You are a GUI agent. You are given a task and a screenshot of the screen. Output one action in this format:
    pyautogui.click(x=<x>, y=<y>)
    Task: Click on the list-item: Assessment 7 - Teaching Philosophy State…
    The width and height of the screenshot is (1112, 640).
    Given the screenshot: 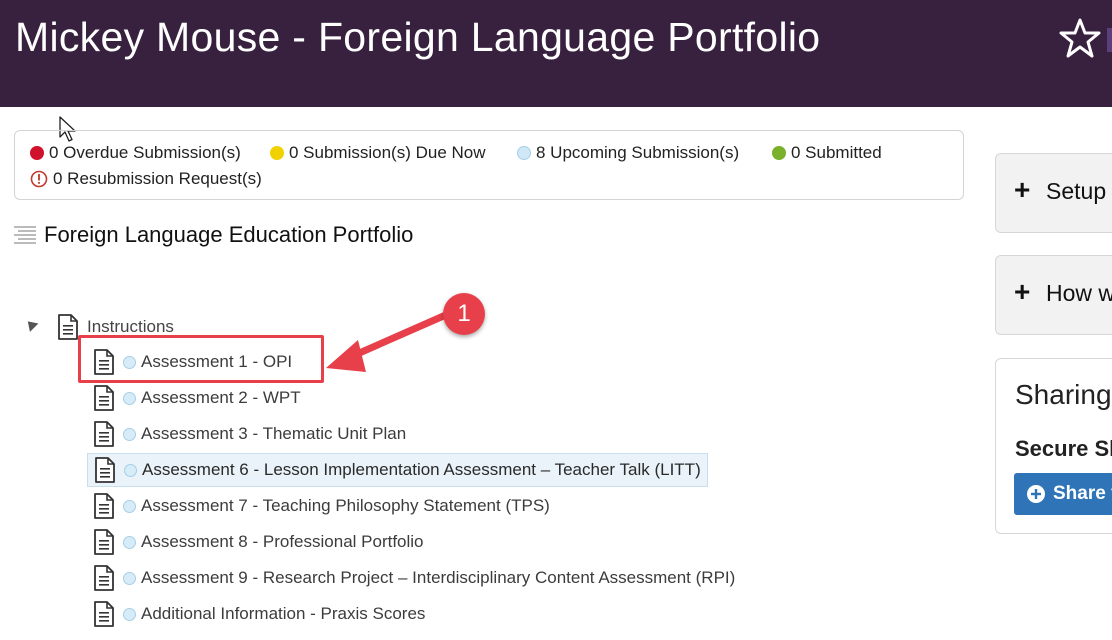 What is the action you would take?
    pyautogui.click(x=321, y=506)
    